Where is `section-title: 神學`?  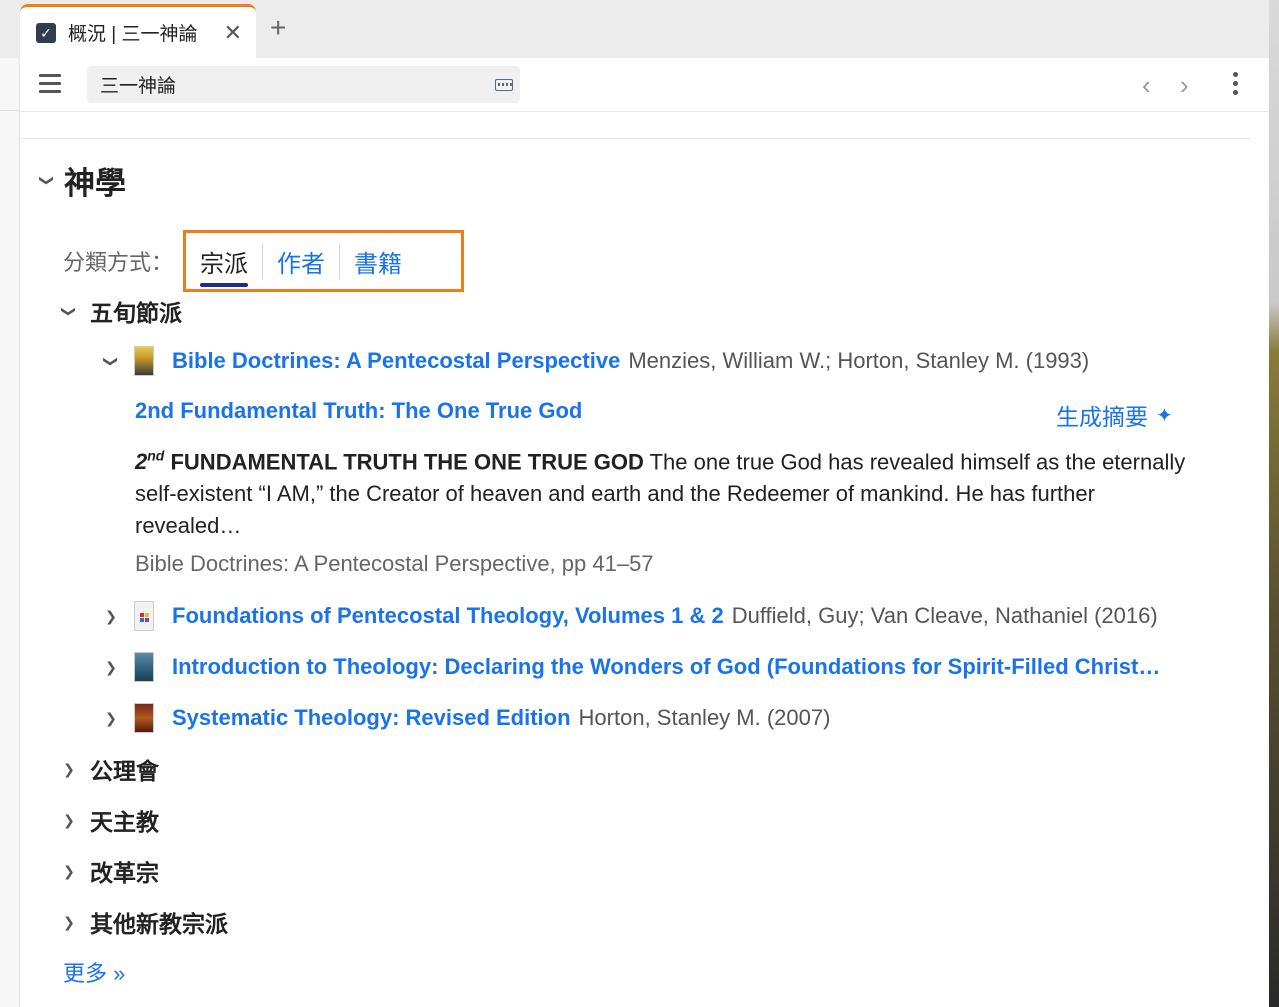
section-title: 神學 is located at coordinates (95, 183).